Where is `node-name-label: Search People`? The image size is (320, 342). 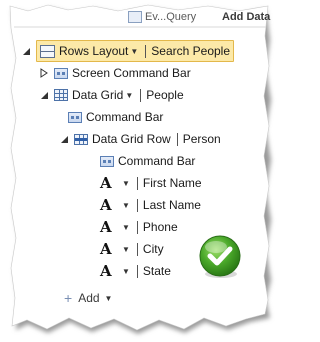
node-name-label: Search People is located at coordinates (191, 51).